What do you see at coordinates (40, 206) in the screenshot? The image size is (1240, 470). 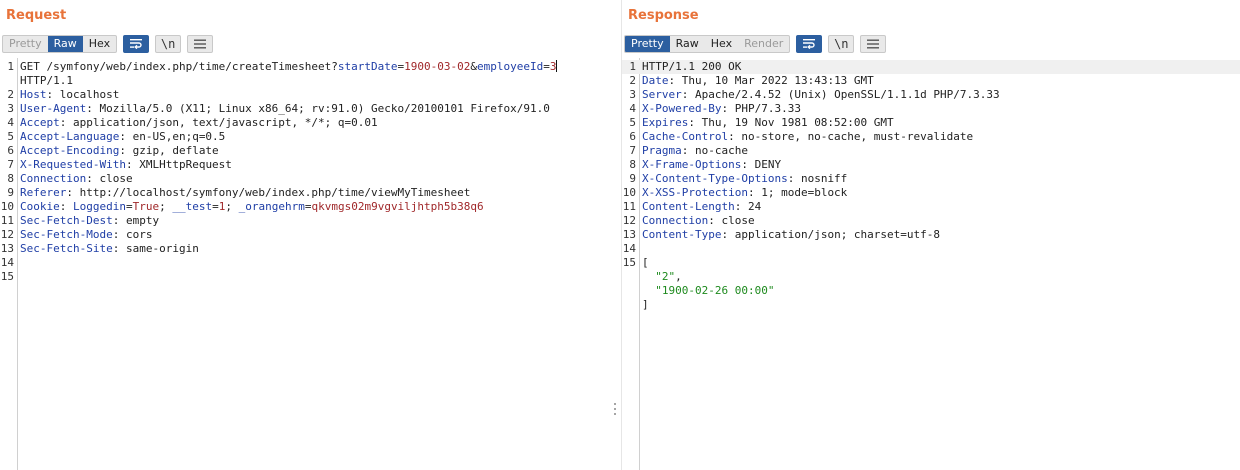 I see `code-token: Cookie` at bounding box center [40, 206].